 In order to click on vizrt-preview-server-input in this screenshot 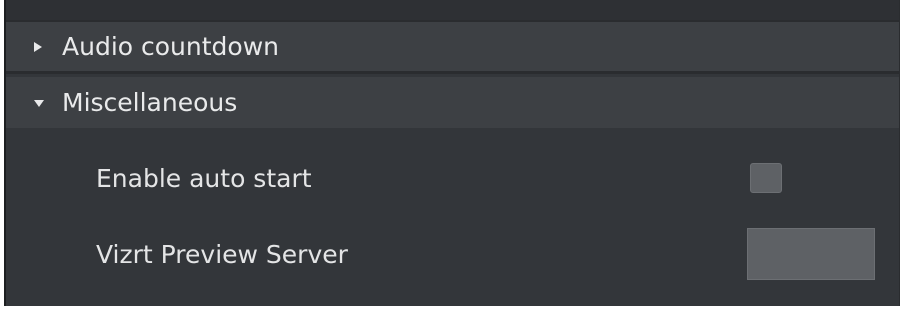, I will do `click(811, 254)`.